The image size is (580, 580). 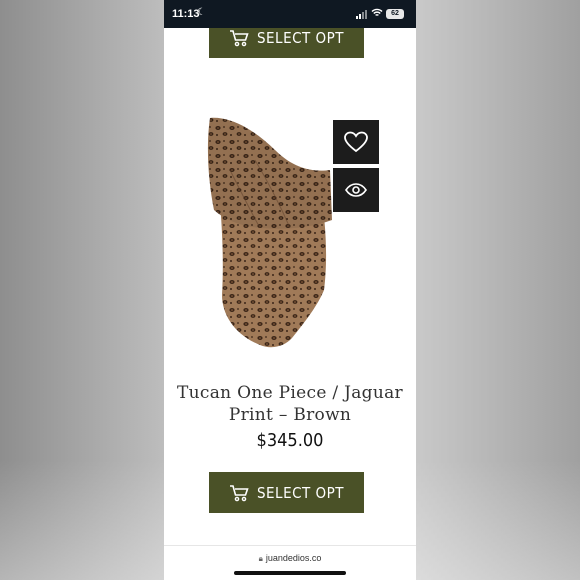 I want to click on product-title: Tucan One Piece / Jaguar Print – Brown, so click(x=290, y=404).